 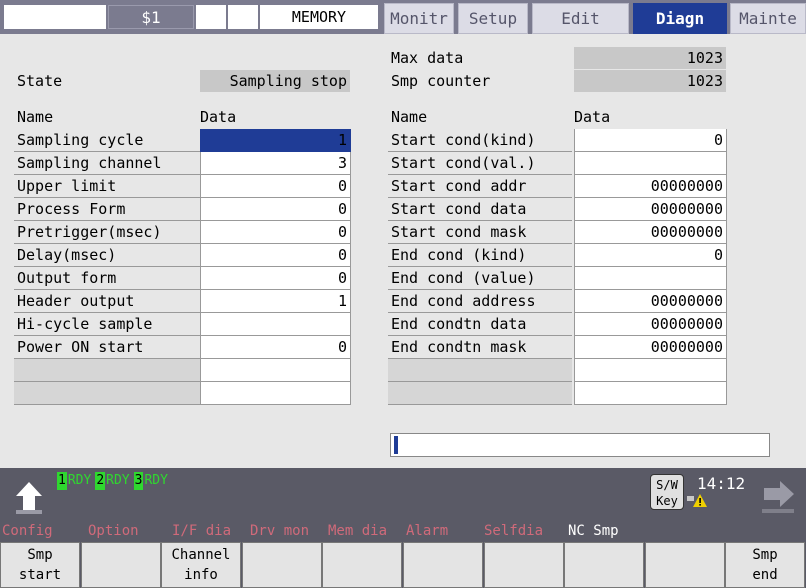 I want to click on param-name: Header output, so click(x=107, y=301).